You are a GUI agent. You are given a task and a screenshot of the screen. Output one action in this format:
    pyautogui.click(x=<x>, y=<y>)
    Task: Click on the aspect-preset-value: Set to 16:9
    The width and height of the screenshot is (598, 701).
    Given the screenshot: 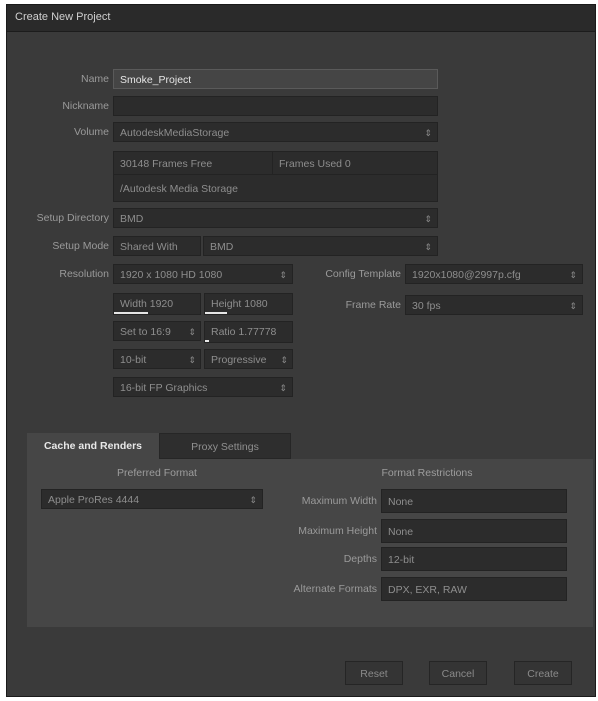 What is the action you would take?
    pyautogui.click(x=145, y=332)
    